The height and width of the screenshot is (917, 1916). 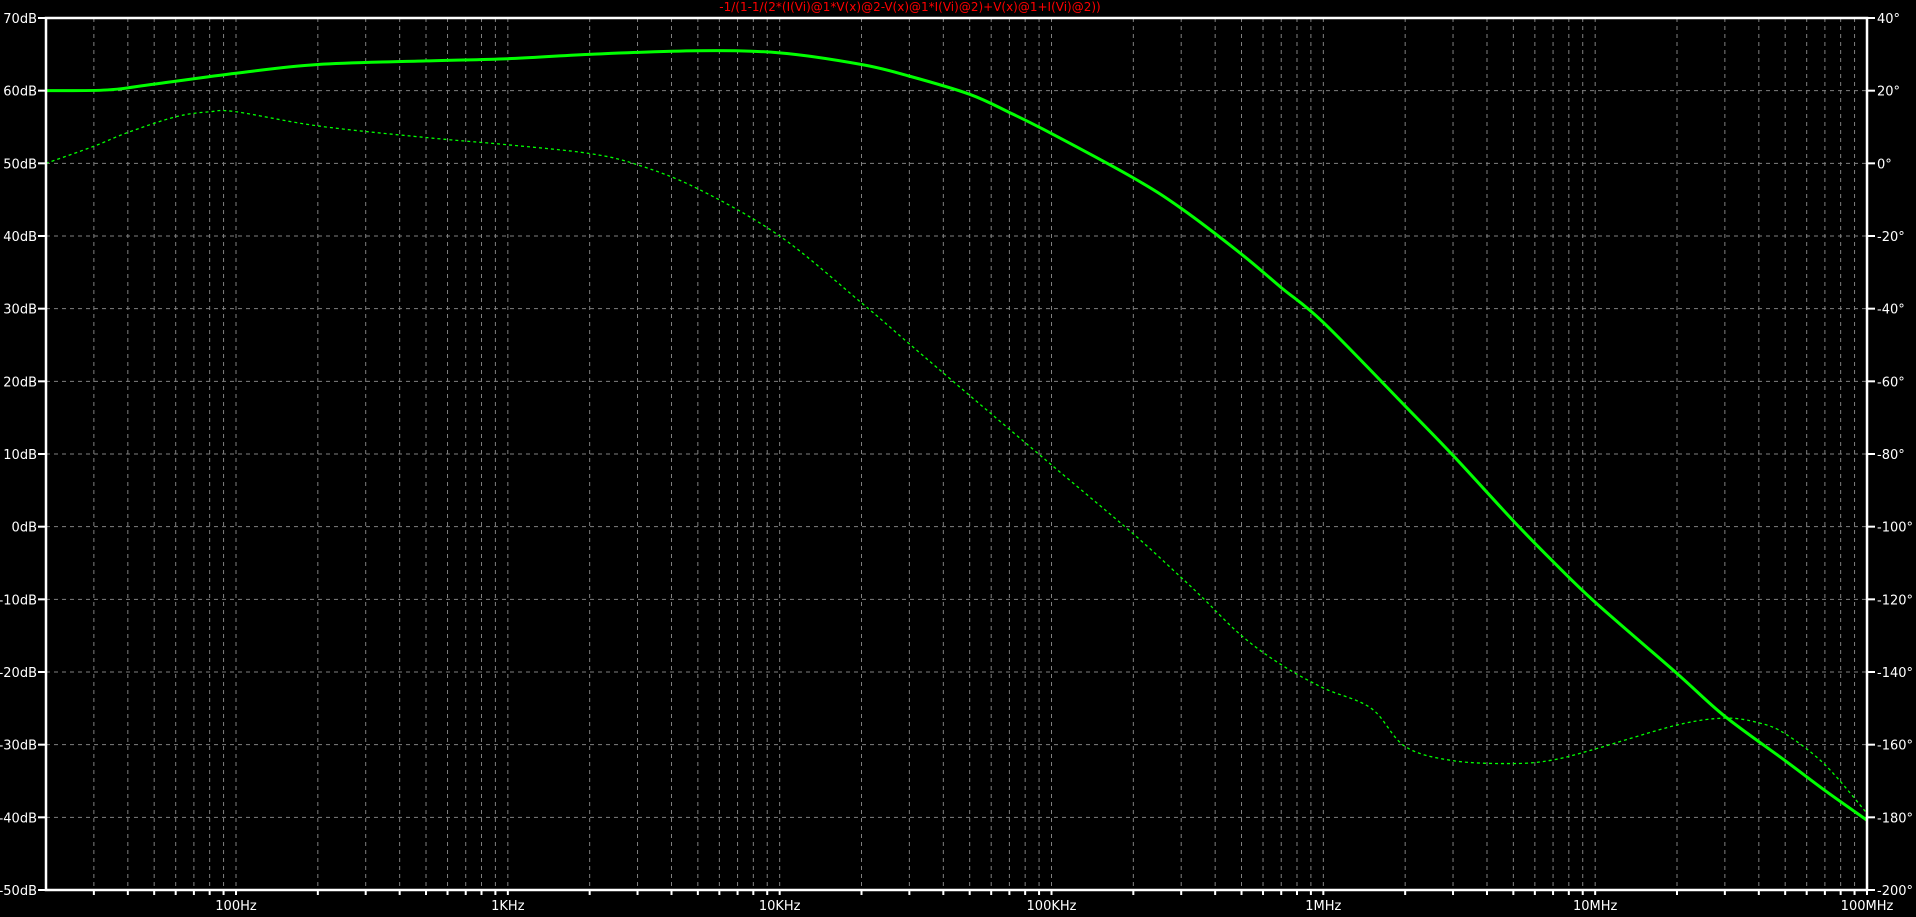 What do you see at coordinates (1323, 906) in the screenshot?
I see `x-tick-label: 1MHz` at bounding box center [1323, 906].